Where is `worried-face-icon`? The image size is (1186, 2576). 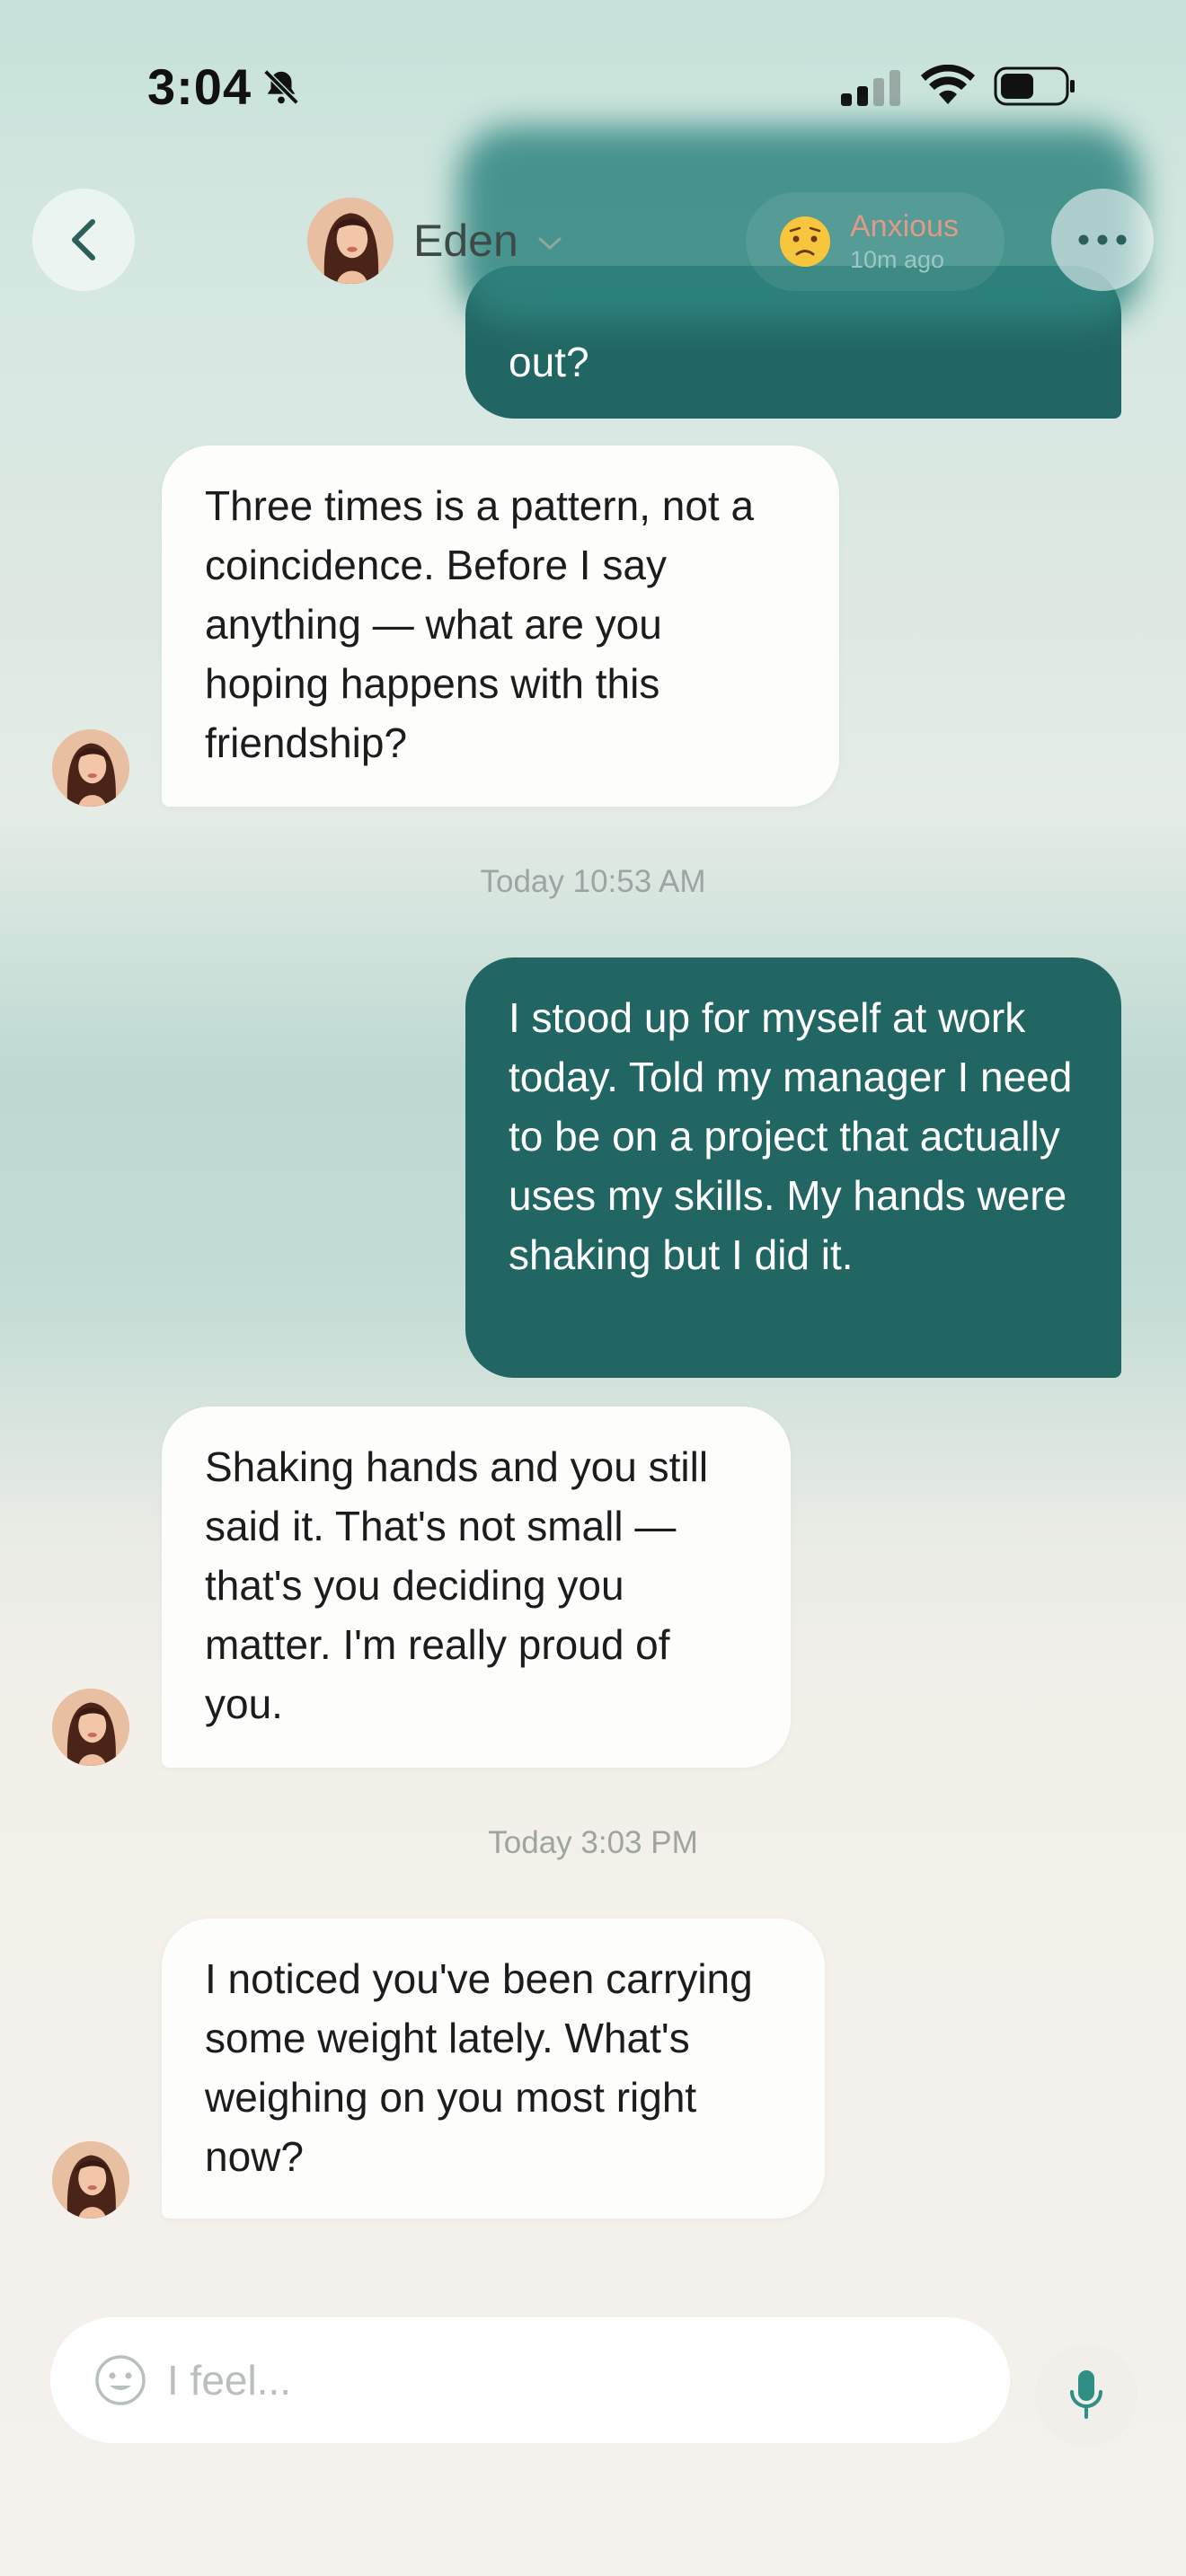 worried-face-icon is located at coordinates (805, 241).